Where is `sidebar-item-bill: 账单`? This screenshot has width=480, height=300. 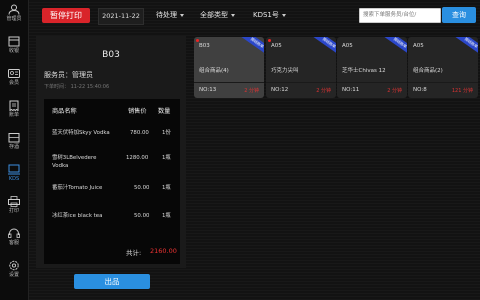
sidebar-item-bill: 账单 is located at coordinates (14, 109).